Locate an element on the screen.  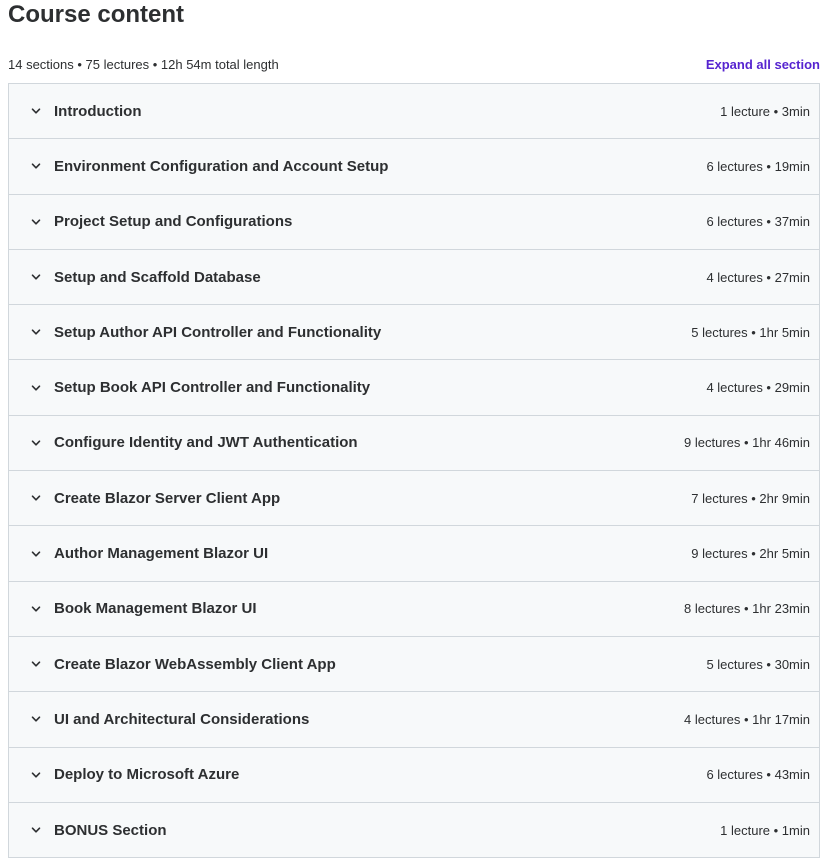
section-title: Create Blazor Server Client App is located at coordinates (167, 498).